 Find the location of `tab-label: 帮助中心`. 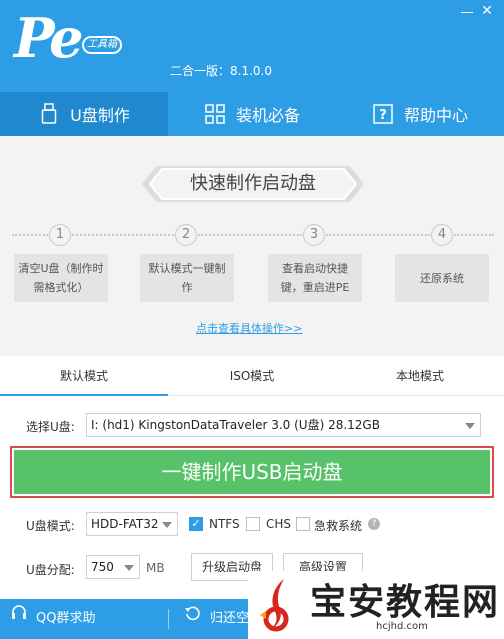

tab-label: 帮助中心 is located at coordinates (435, 115).